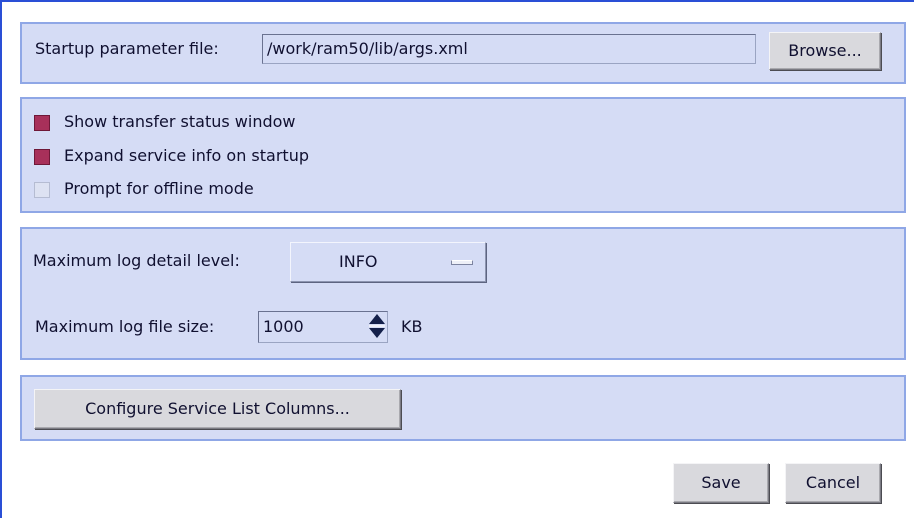  Describe the element at coordinates (388, 262) in the screenshot. I see `log-detail-dropdown: INFO` at that location.